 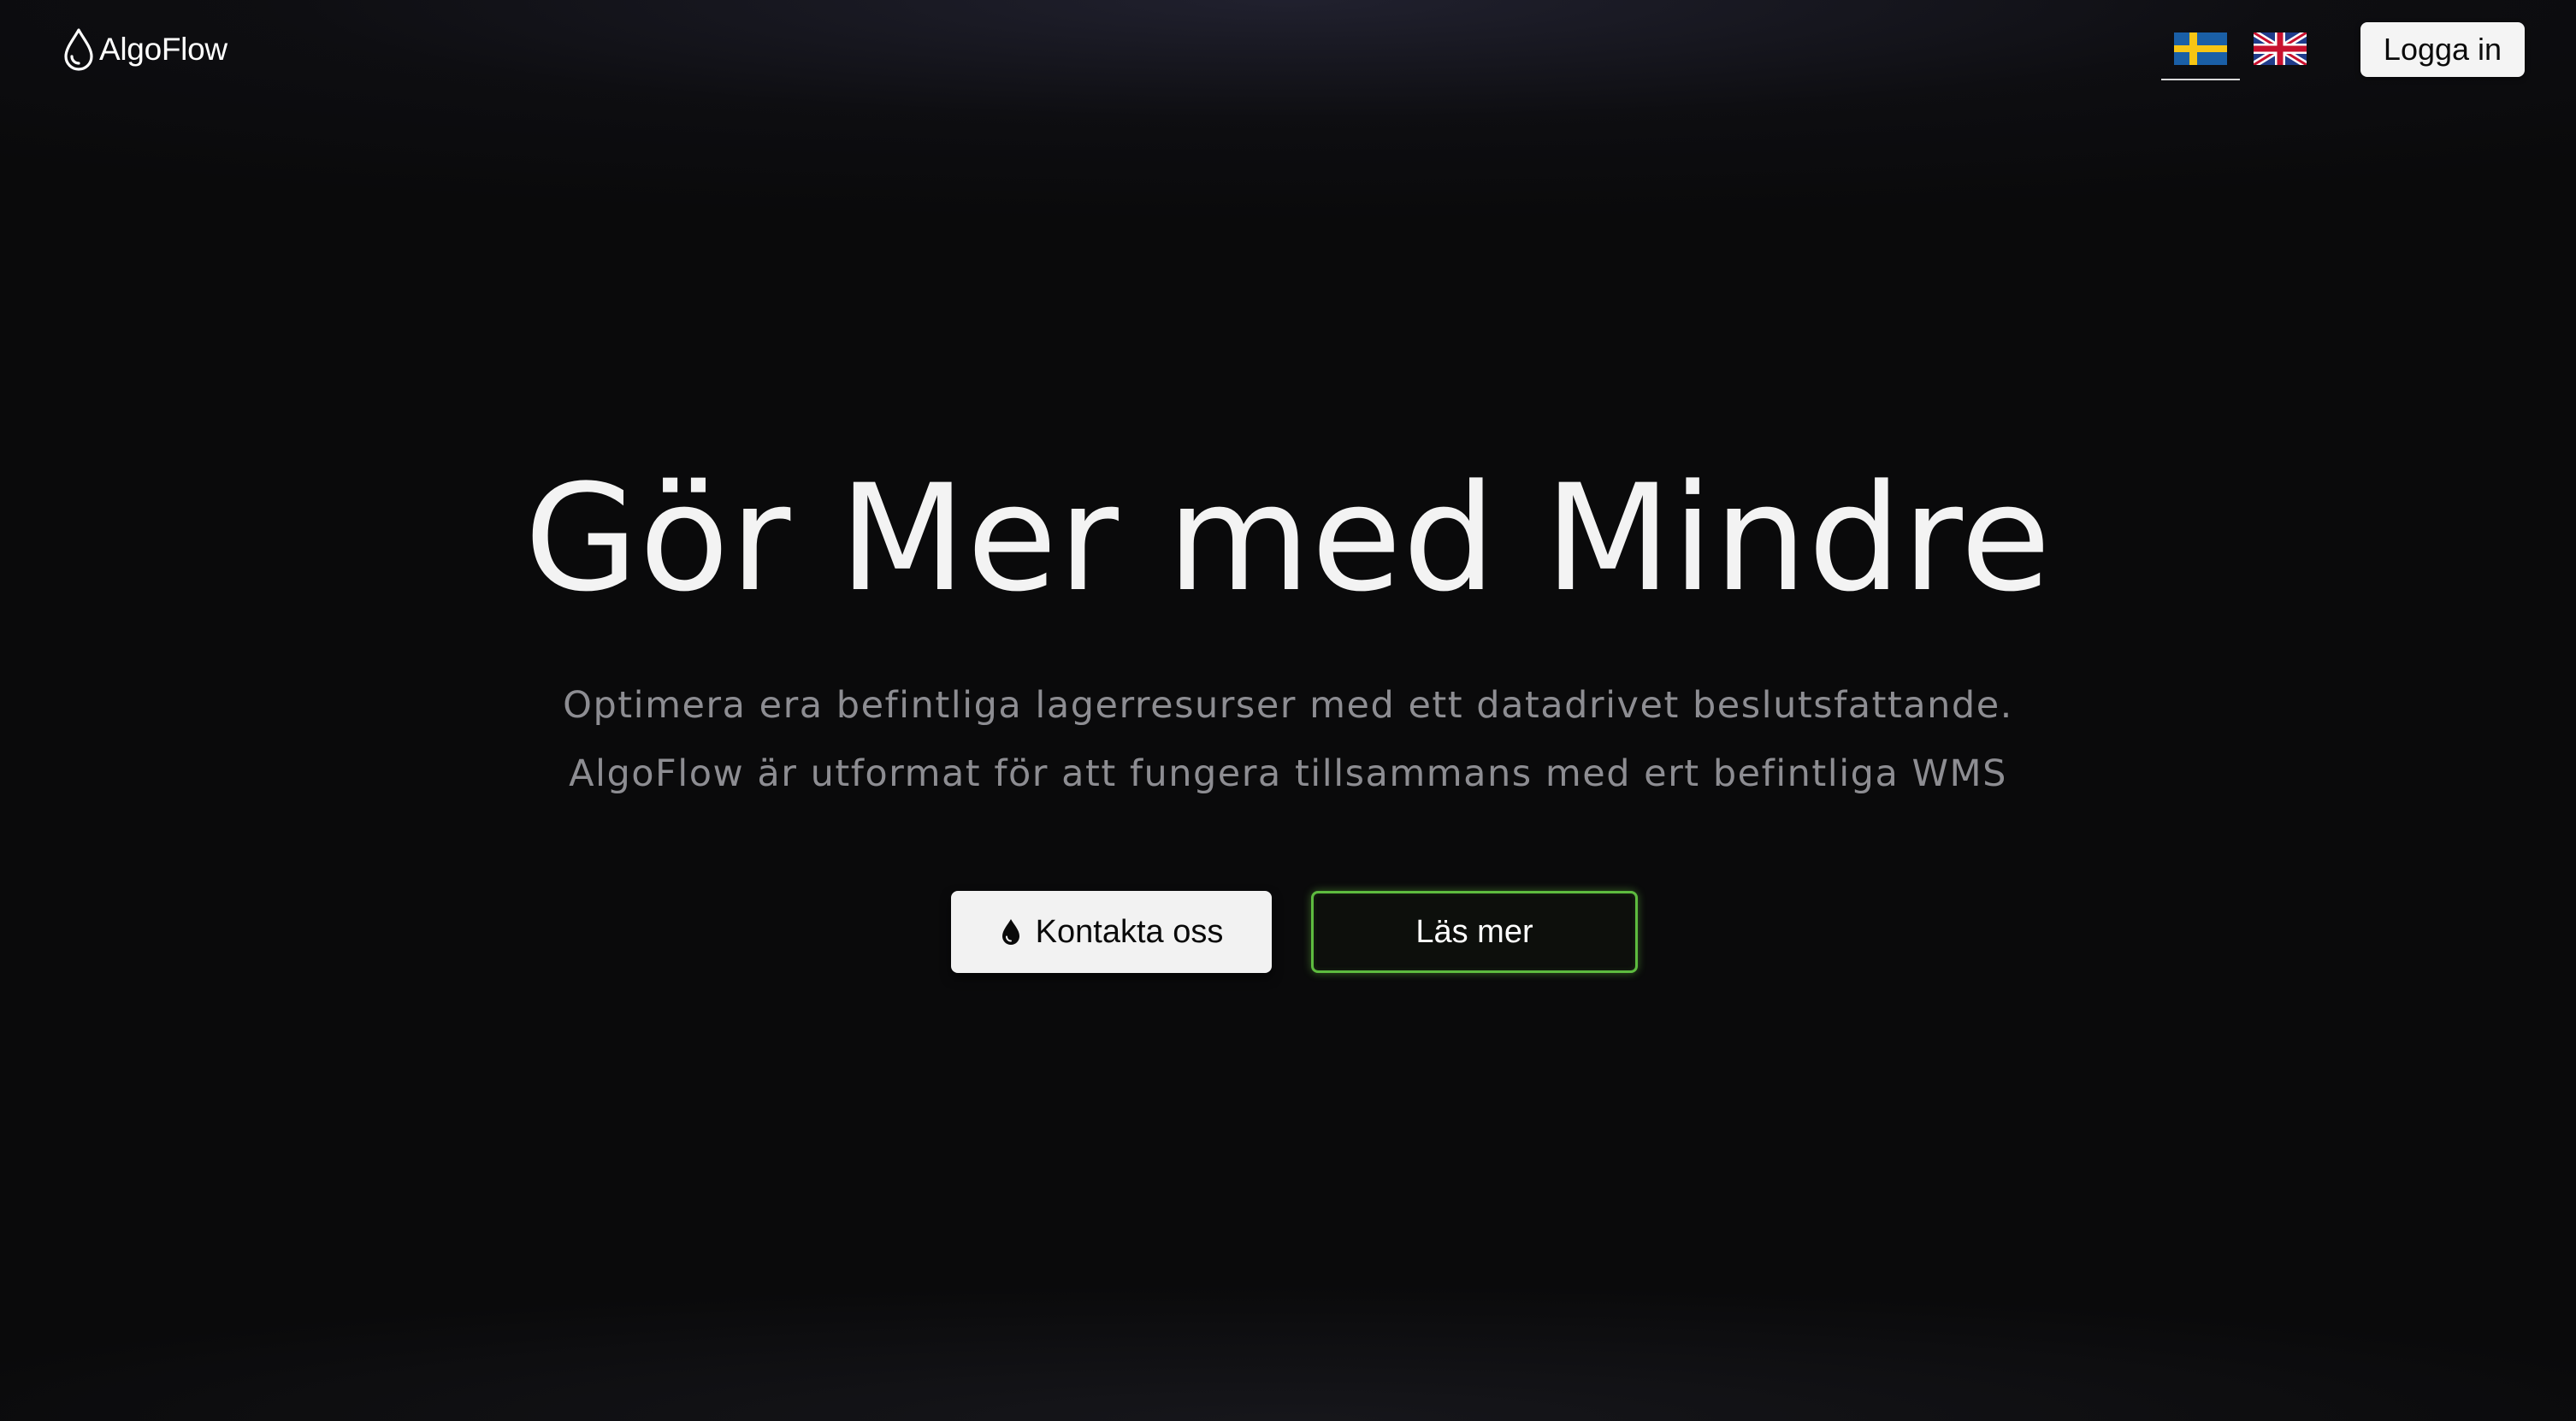 What do you see at coordinates (163, 49) in the screenshot?
I see `brand-name: AlgoFlow` at bounding box center [163, 49].